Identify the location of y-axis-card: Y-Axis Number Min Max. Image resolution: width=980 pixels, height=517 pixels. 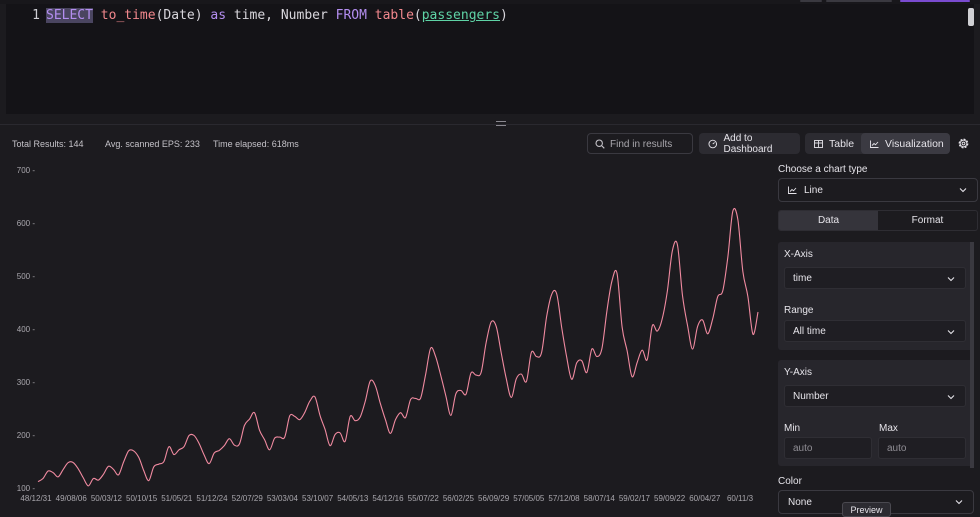
(876, 413).